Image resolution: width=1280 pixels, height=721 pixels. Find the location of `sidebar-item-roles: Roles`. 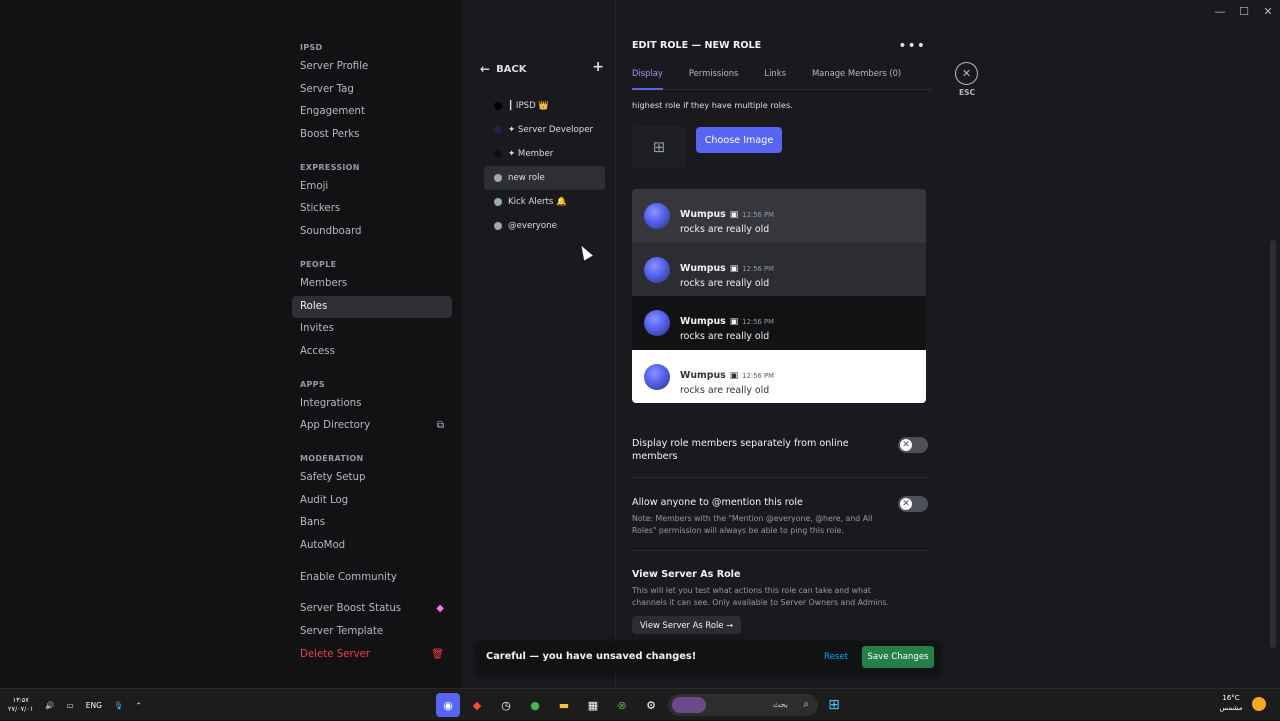

sidebar-item-roles: Roles is located at coordinates (372, 307).